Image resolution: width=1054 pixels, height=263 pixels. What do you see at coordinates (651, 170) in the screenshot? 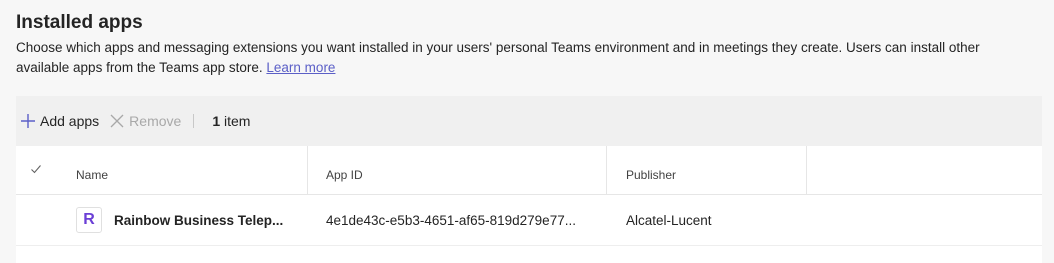
I see `column-header-publisher: Publisher` at bounding box center [651, 170].